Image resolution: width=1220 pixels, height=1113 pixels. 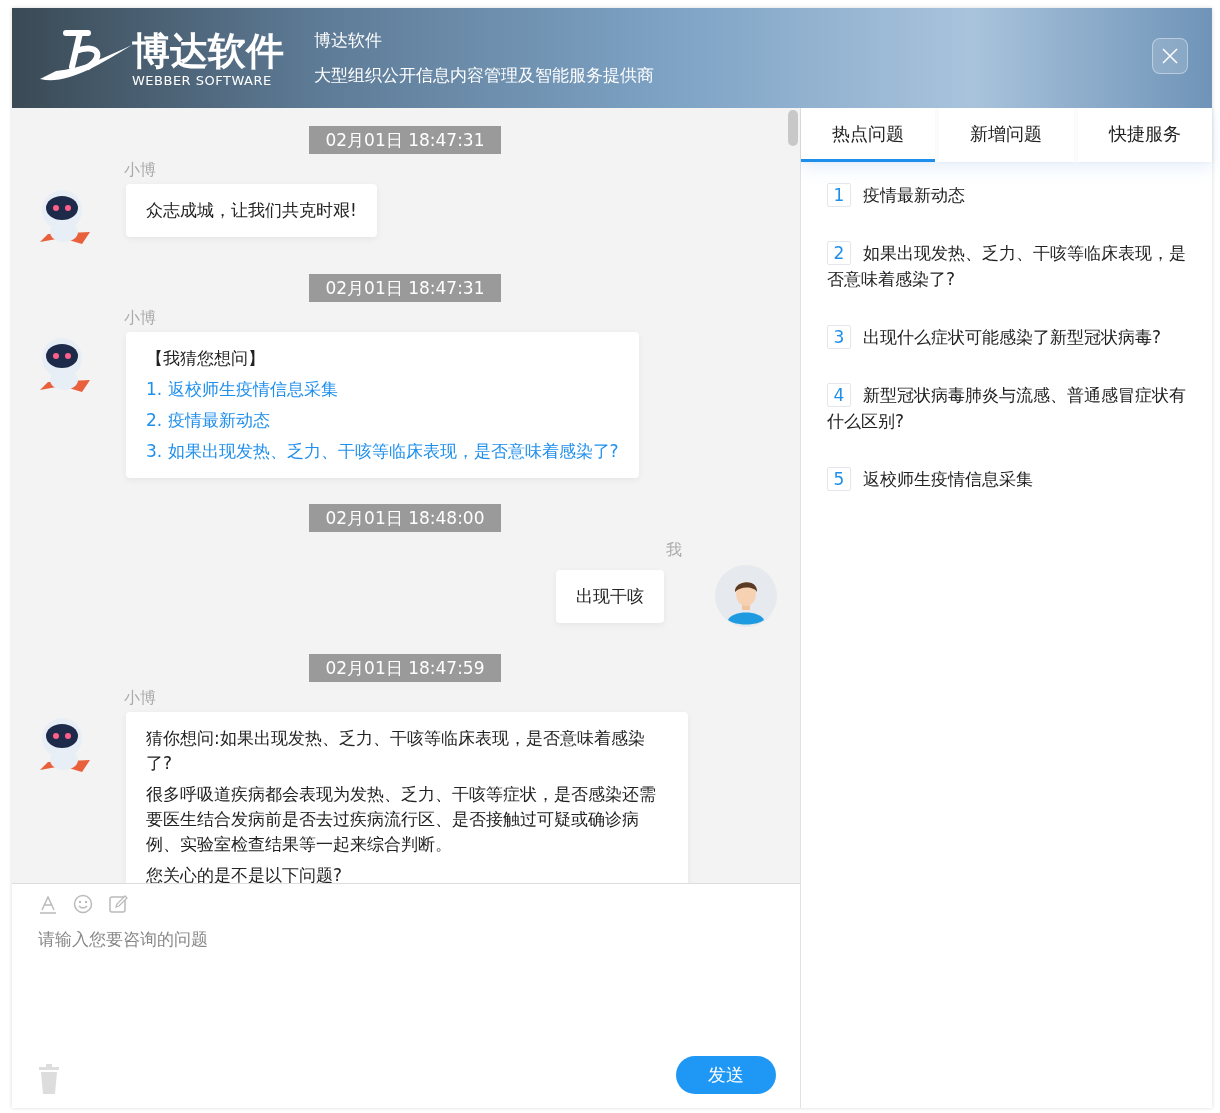 What do you see at coordinates (868, 135) in the screenshot?
I see `panel-tab: 热点问题` at bounding box center [868, 135].